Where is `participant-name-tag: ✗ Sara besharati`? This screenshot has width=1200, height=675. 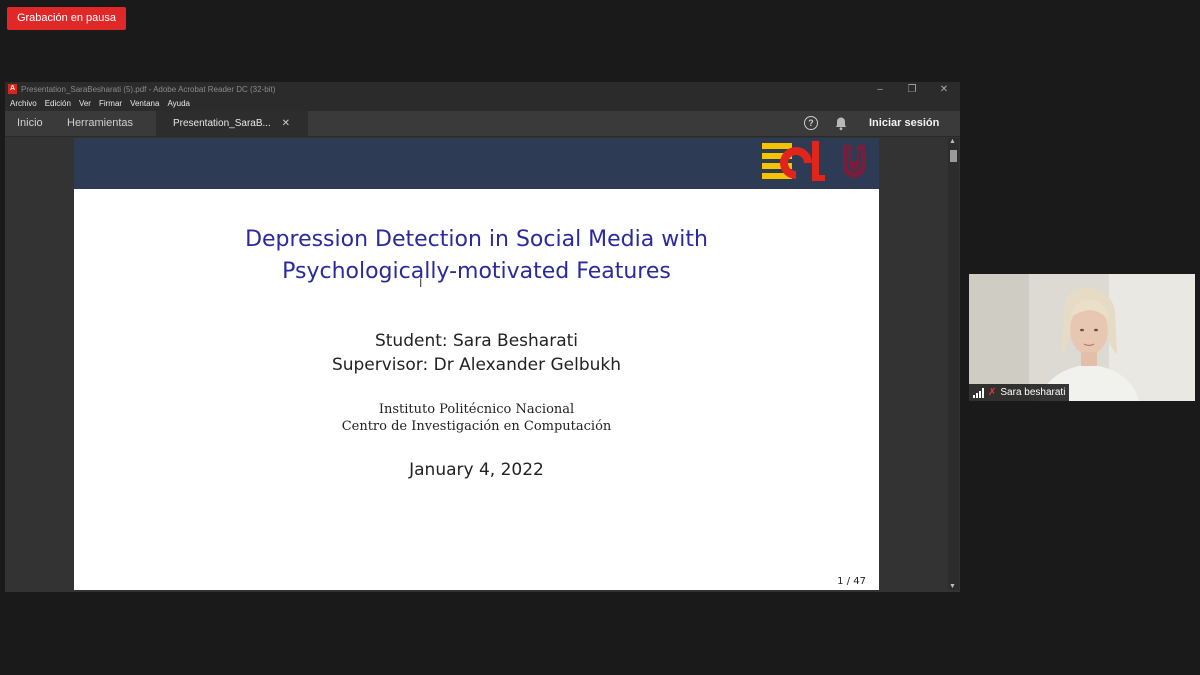 participant-name-tag: ✗ Sara besharati is located at coordinates (1019, 392).